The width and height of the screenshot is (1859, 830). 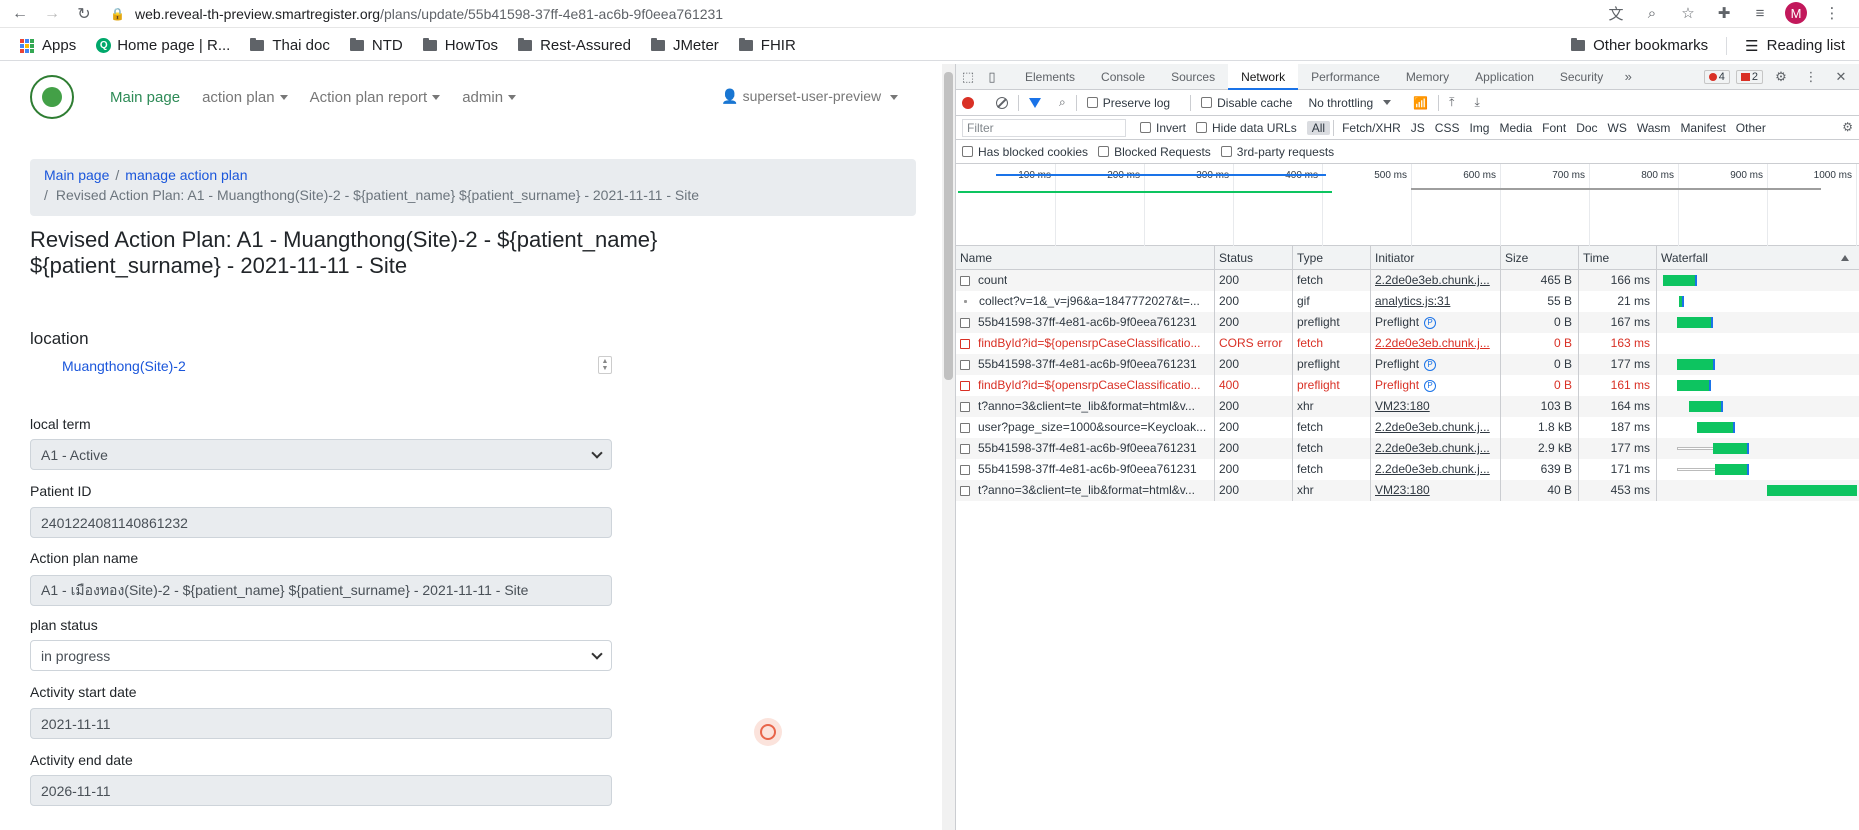 I want to click on hide-data-urls-checkbox: Hide data URLs, so click(x=1246, y=128).